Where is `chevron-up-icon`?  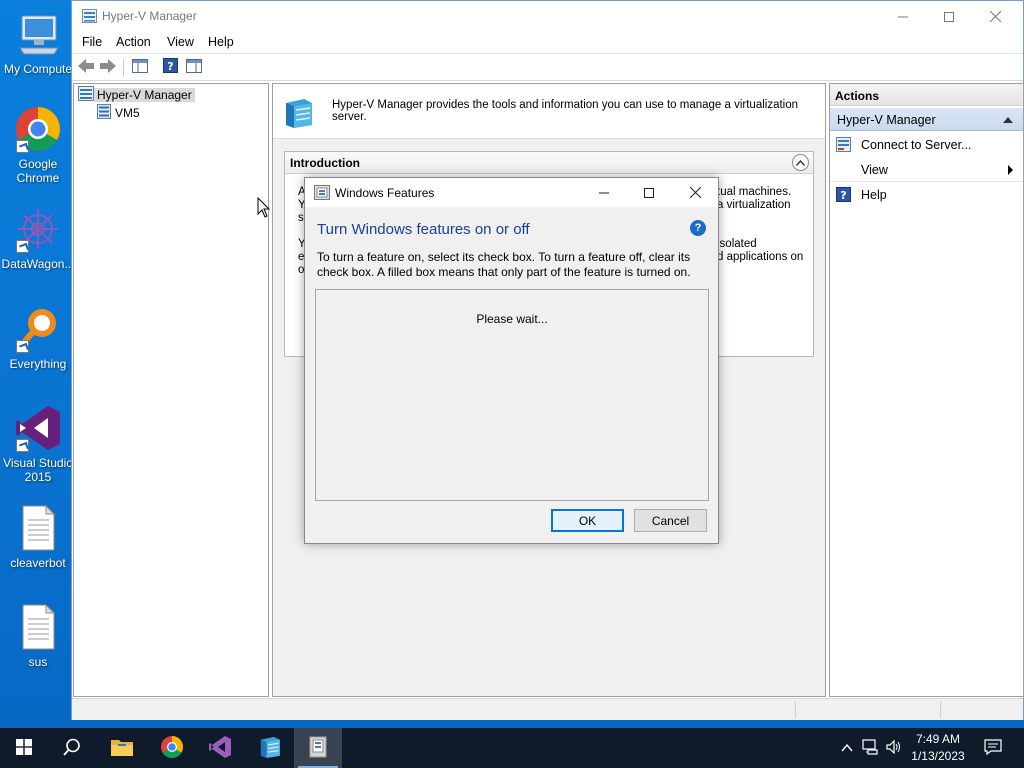 chevron-up-icon is located at coordinates (800, 162).